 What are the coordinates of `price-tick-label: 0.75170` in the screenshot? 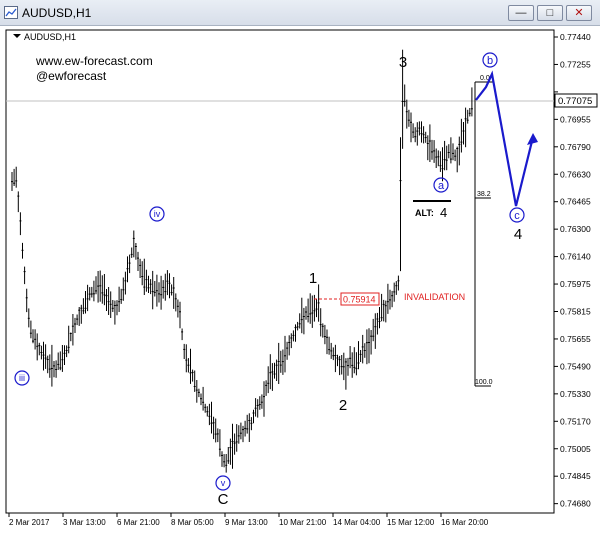 It's located at (575, 421).